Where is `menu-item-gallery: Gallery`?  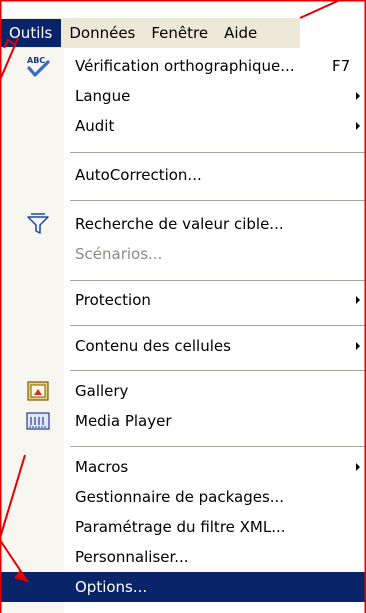 menu-item-gallery: Gallery is located at coordinates (183, 391).